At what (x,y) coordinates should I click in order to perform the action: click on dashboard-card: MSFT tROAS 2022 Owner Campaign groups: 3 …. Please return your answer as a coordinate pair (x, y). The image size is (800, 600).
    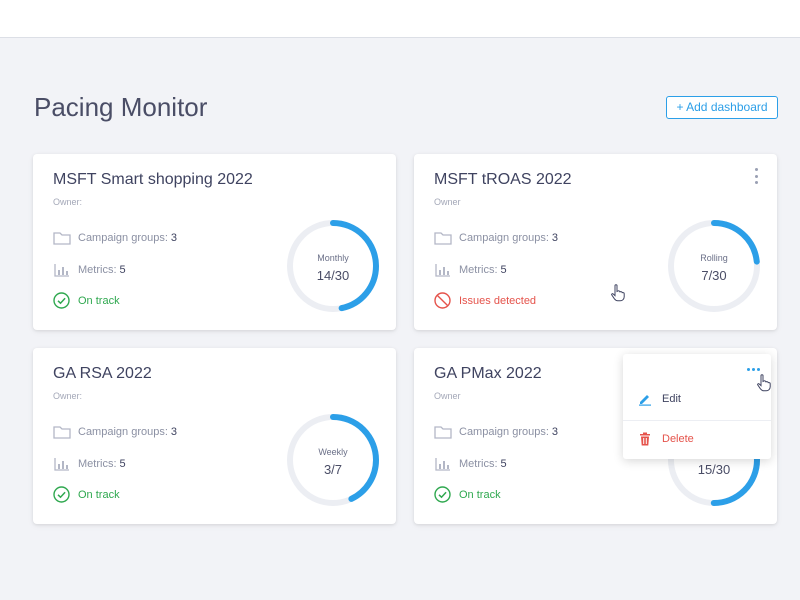
    Looking at the image, I should click on (595, 242).